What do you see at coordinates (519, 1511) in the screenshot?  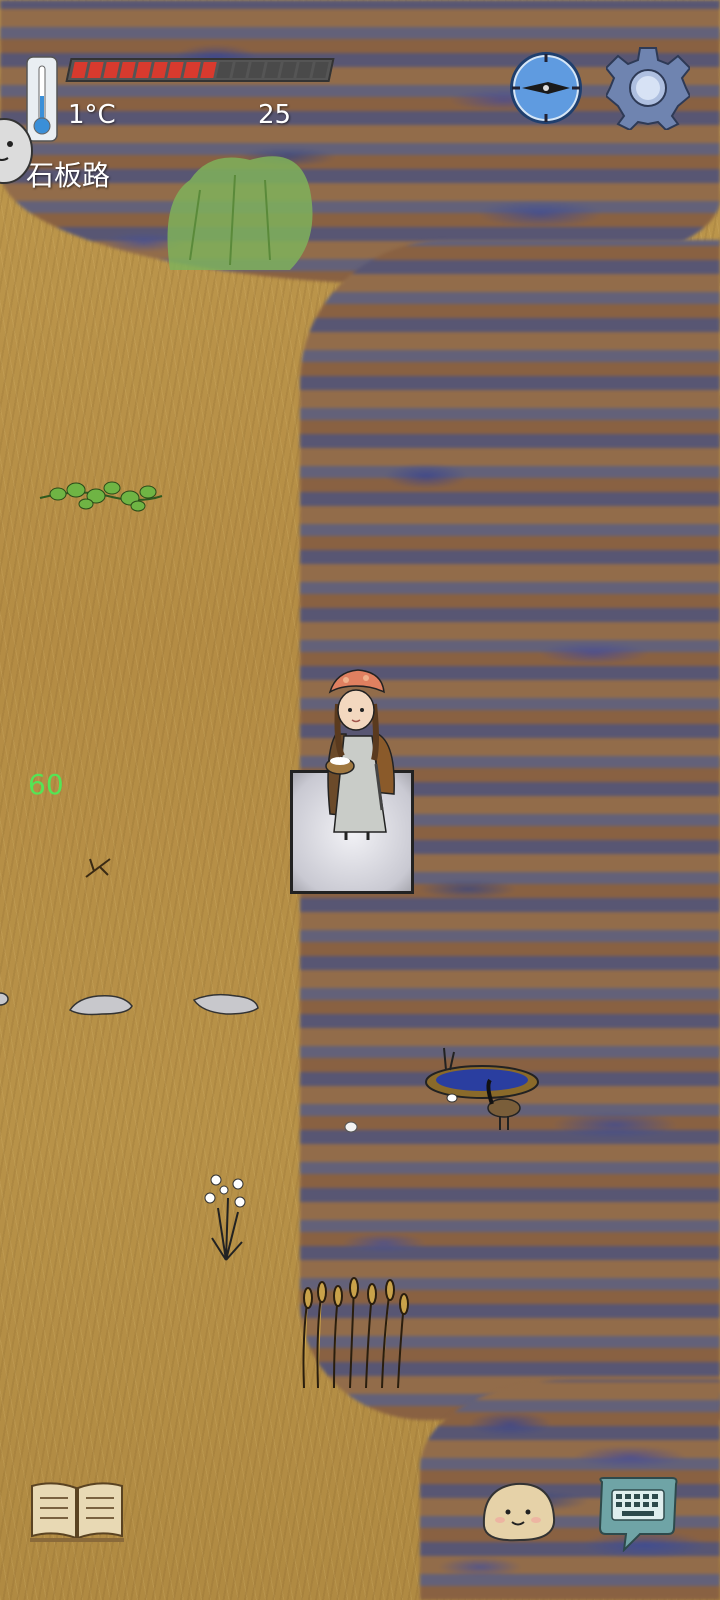 I see `smiley-face-icon` at bounding box center [519, 1511].